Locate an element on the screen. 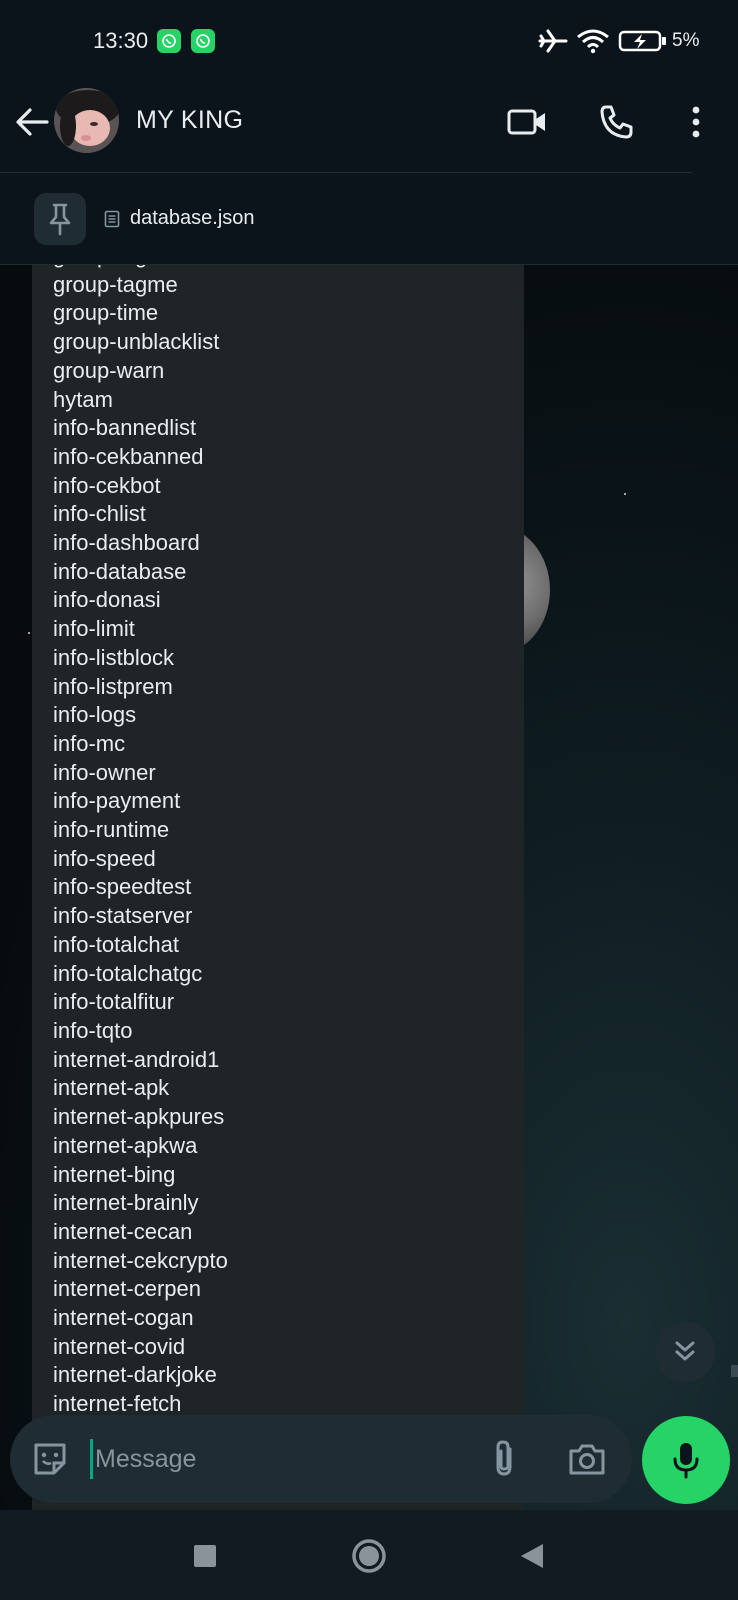  pinned-file: database.json is located at coordinates (179, 218).